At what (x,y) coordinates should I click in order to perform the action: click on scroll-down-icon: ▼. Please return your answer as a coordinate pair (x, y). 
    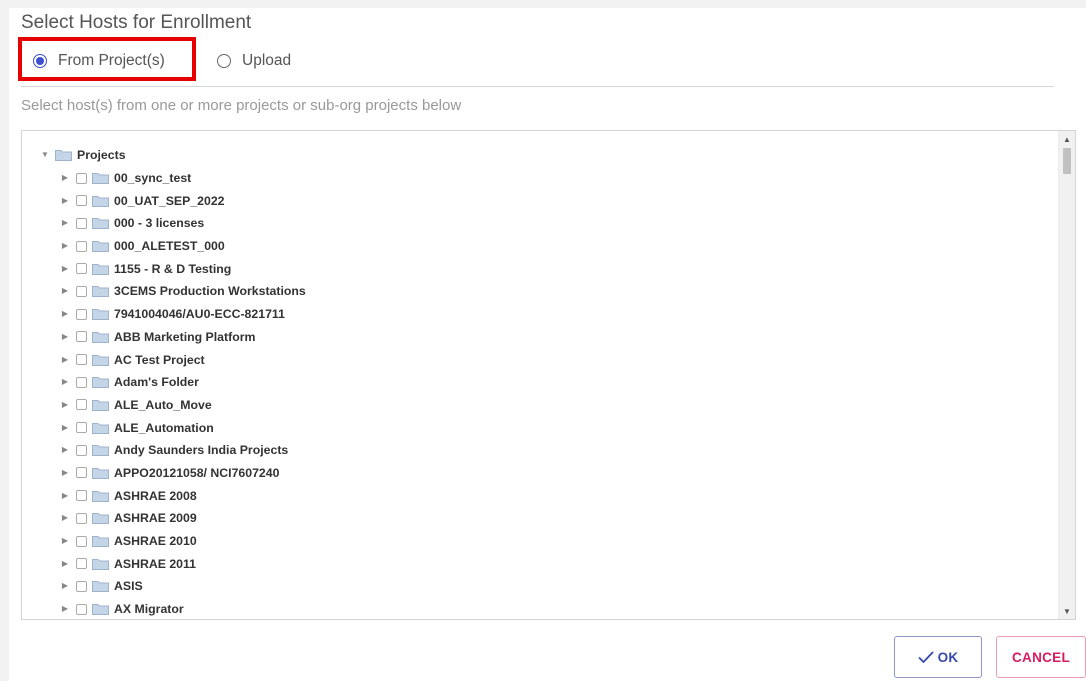
    Looking at the image, I should click on (1067, 611).